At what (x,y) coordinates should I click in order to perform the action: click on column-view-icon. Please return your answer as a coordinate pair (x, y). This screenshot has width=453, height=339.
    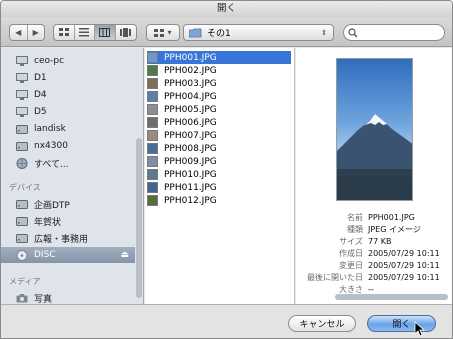
    Looking at the image, I should click on (105, 32).